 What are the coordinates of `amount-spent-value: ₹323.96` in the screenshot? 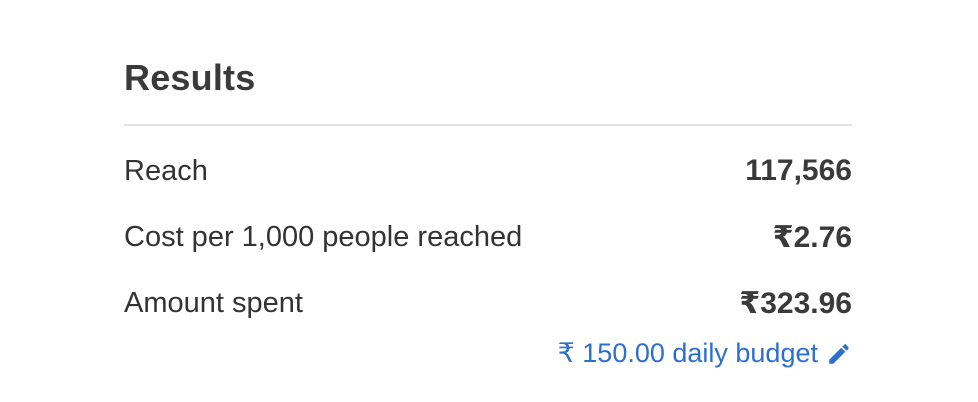 It's located at (795, 303).